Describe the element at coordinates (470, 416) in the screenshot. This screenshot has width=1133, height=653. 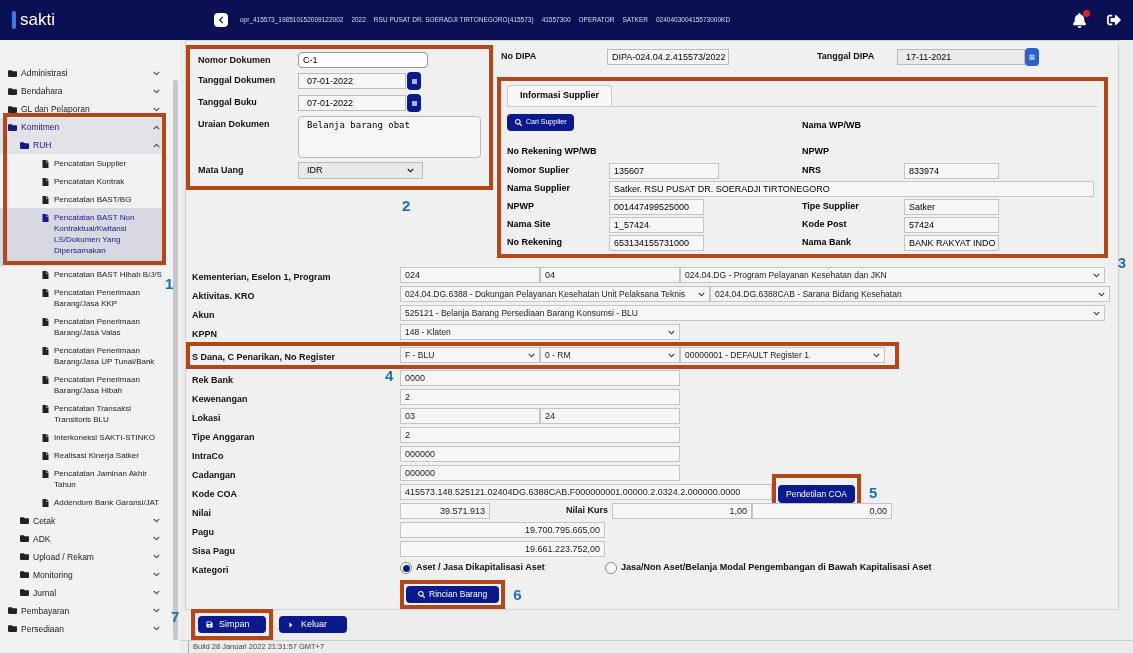
I see `text-field: 03` at that location.